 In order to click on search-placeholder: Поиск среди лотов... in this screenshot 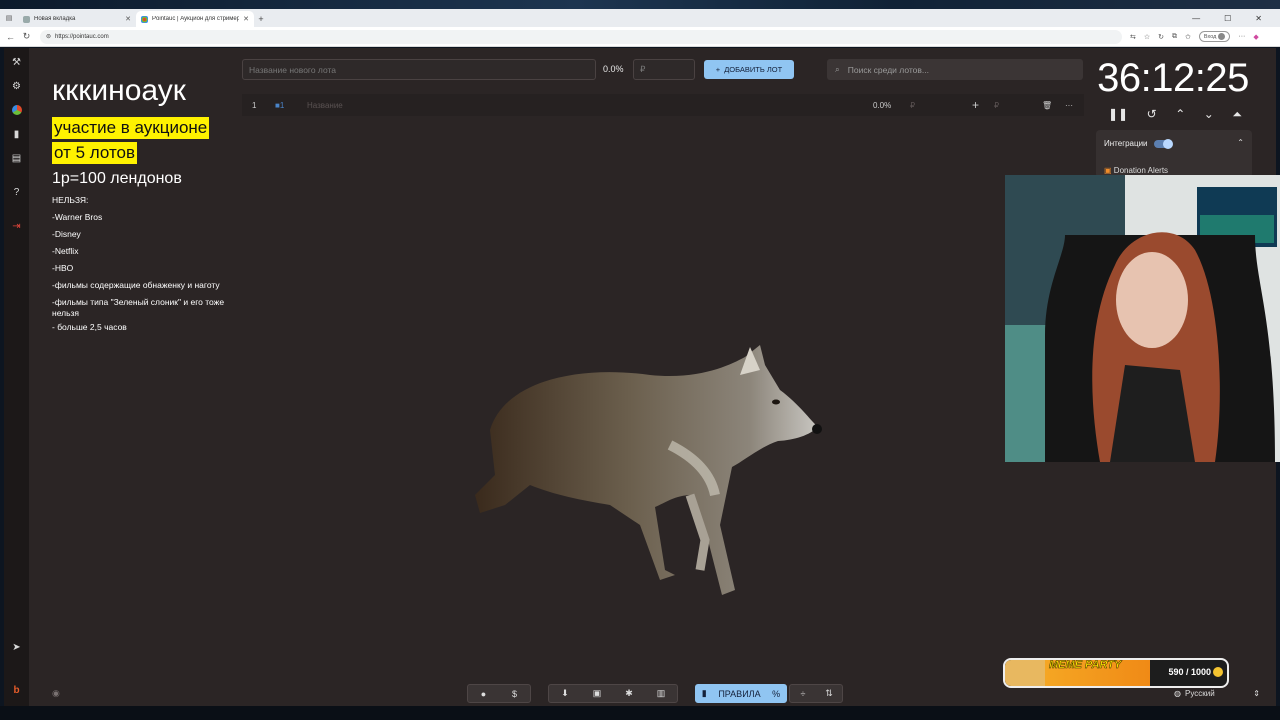, I will do `click(888, 69)`.